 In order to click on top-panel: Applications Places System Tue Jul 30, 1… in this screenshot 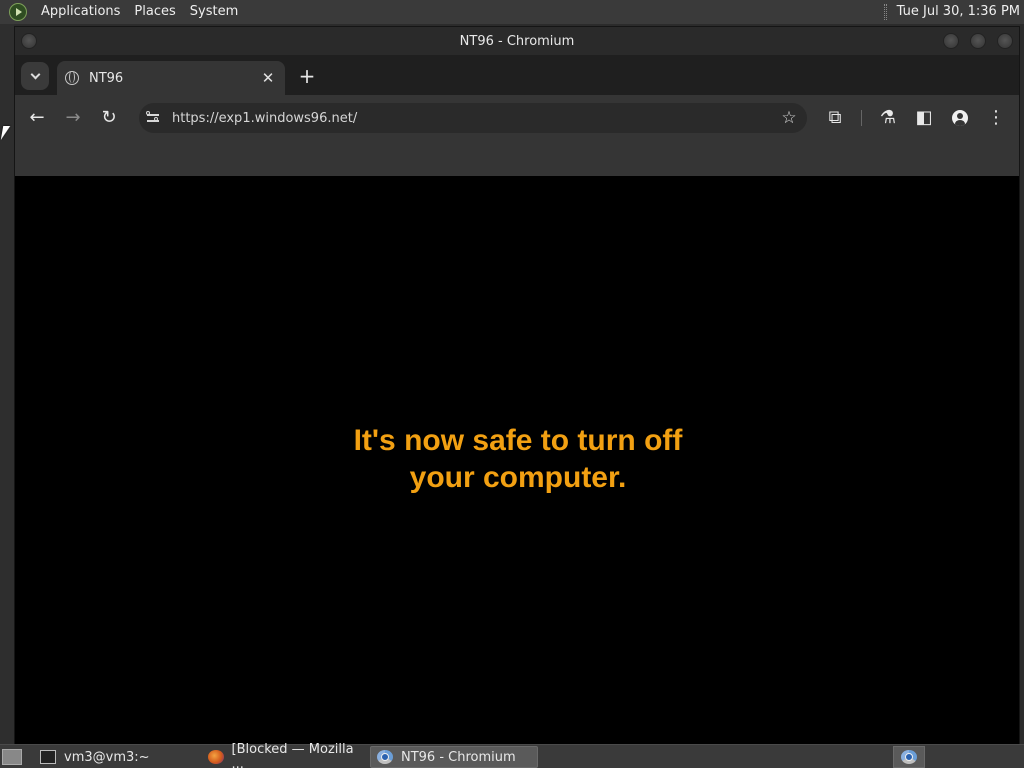, I will do `click(512, 12)`.